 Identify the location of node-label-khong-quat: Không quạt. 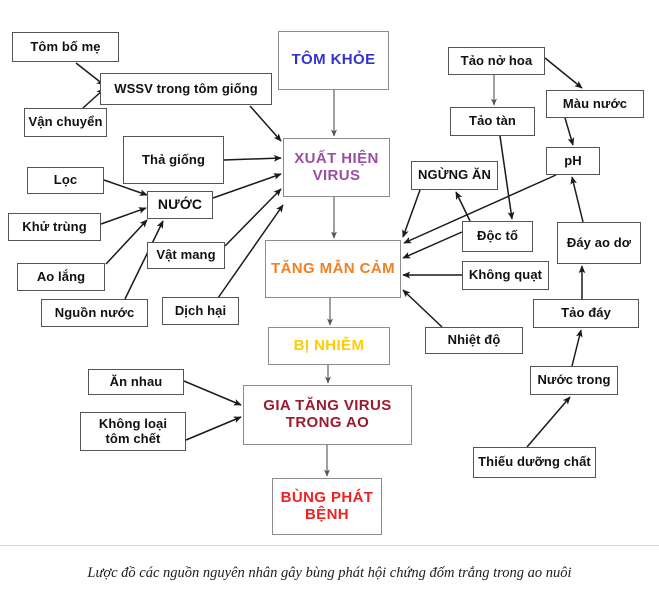
(505, 275).